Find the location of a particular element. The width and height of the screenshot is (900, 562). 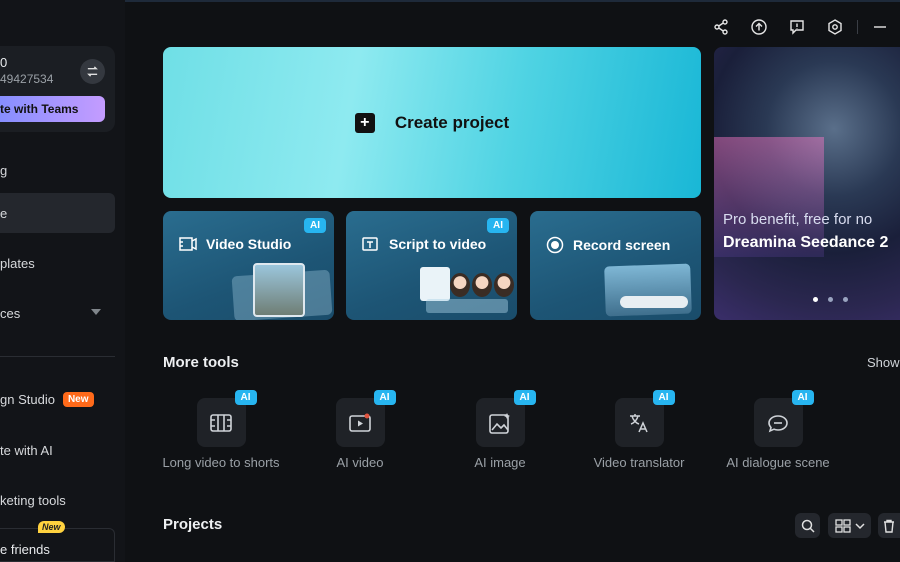

video-studio-title: Video Studio is located at coordinates (235, 244).